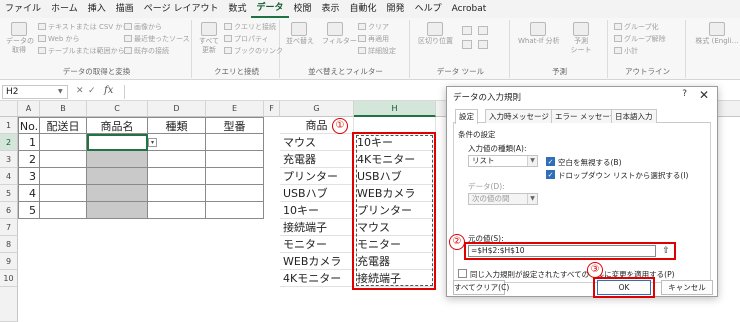  Describe the element at coordinates (125, 9) in the screenshot. I see `menu-draw: 描画` at that location.